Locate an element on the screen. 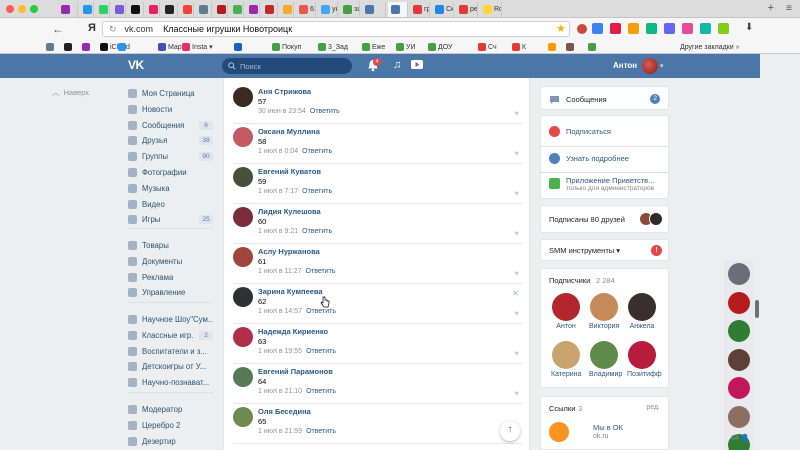  browser-tab: ре is located at coordinates (467, 9).